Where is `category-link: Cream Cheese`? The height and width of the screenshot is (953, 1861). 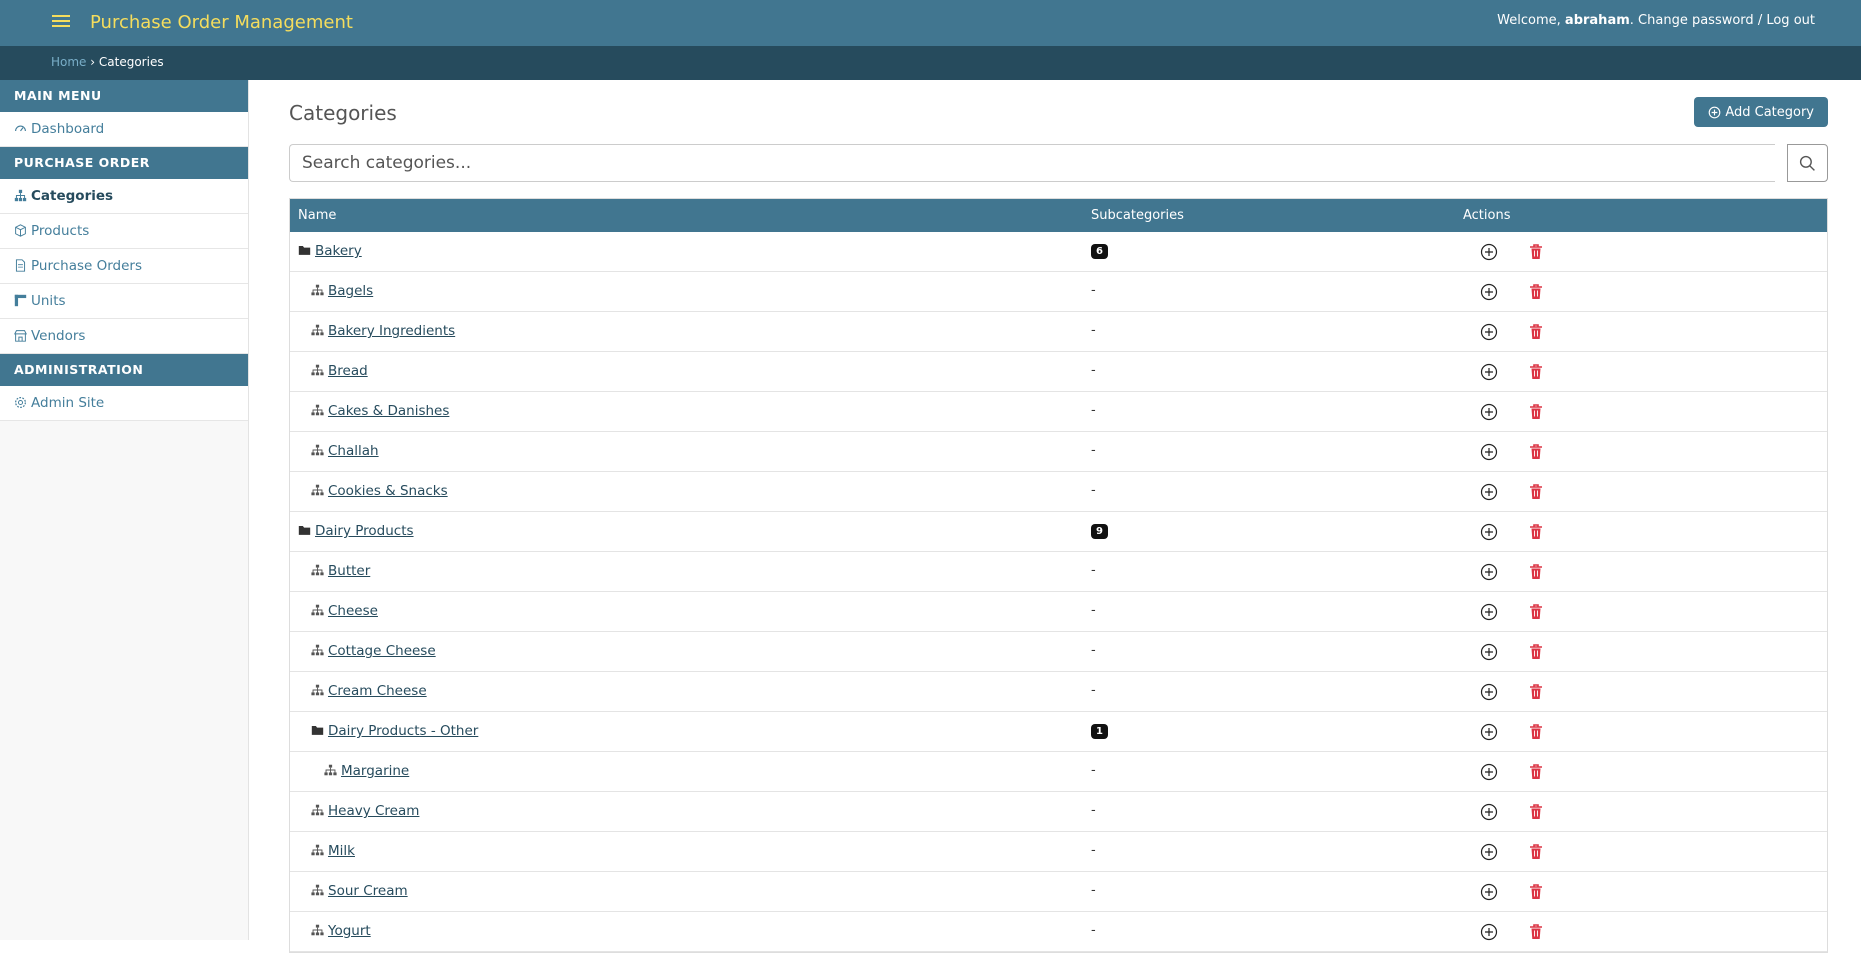
category-link: Cream Cheese is located at coordinates (377, 691).